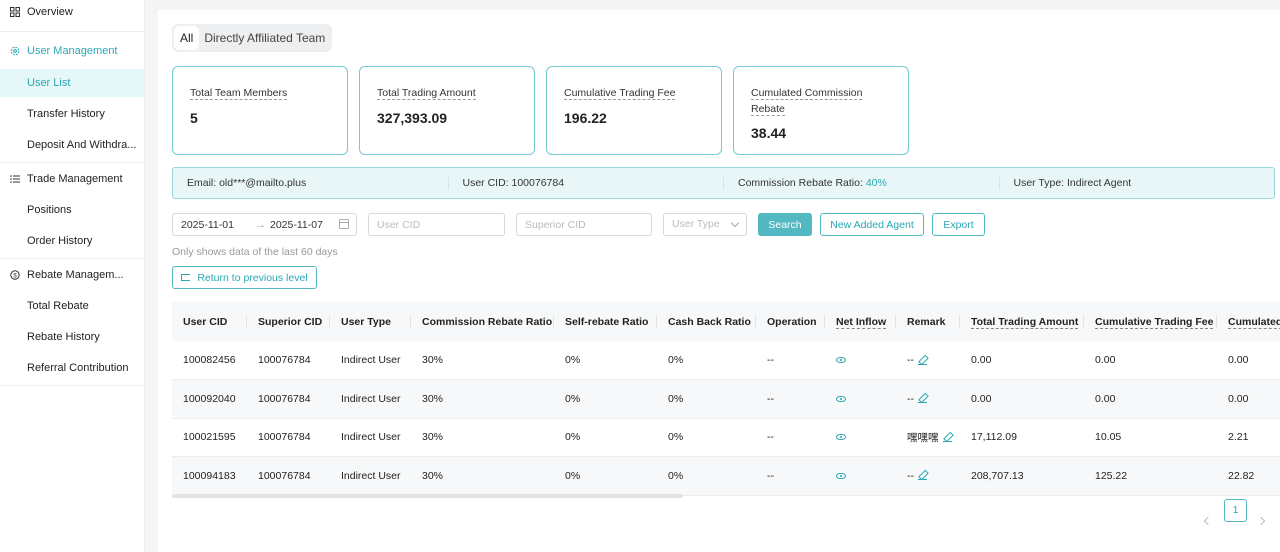 The height and width of the screenshot is (552, 1280). I want to click on date-from: 2025-11-01, so click(207, 225).